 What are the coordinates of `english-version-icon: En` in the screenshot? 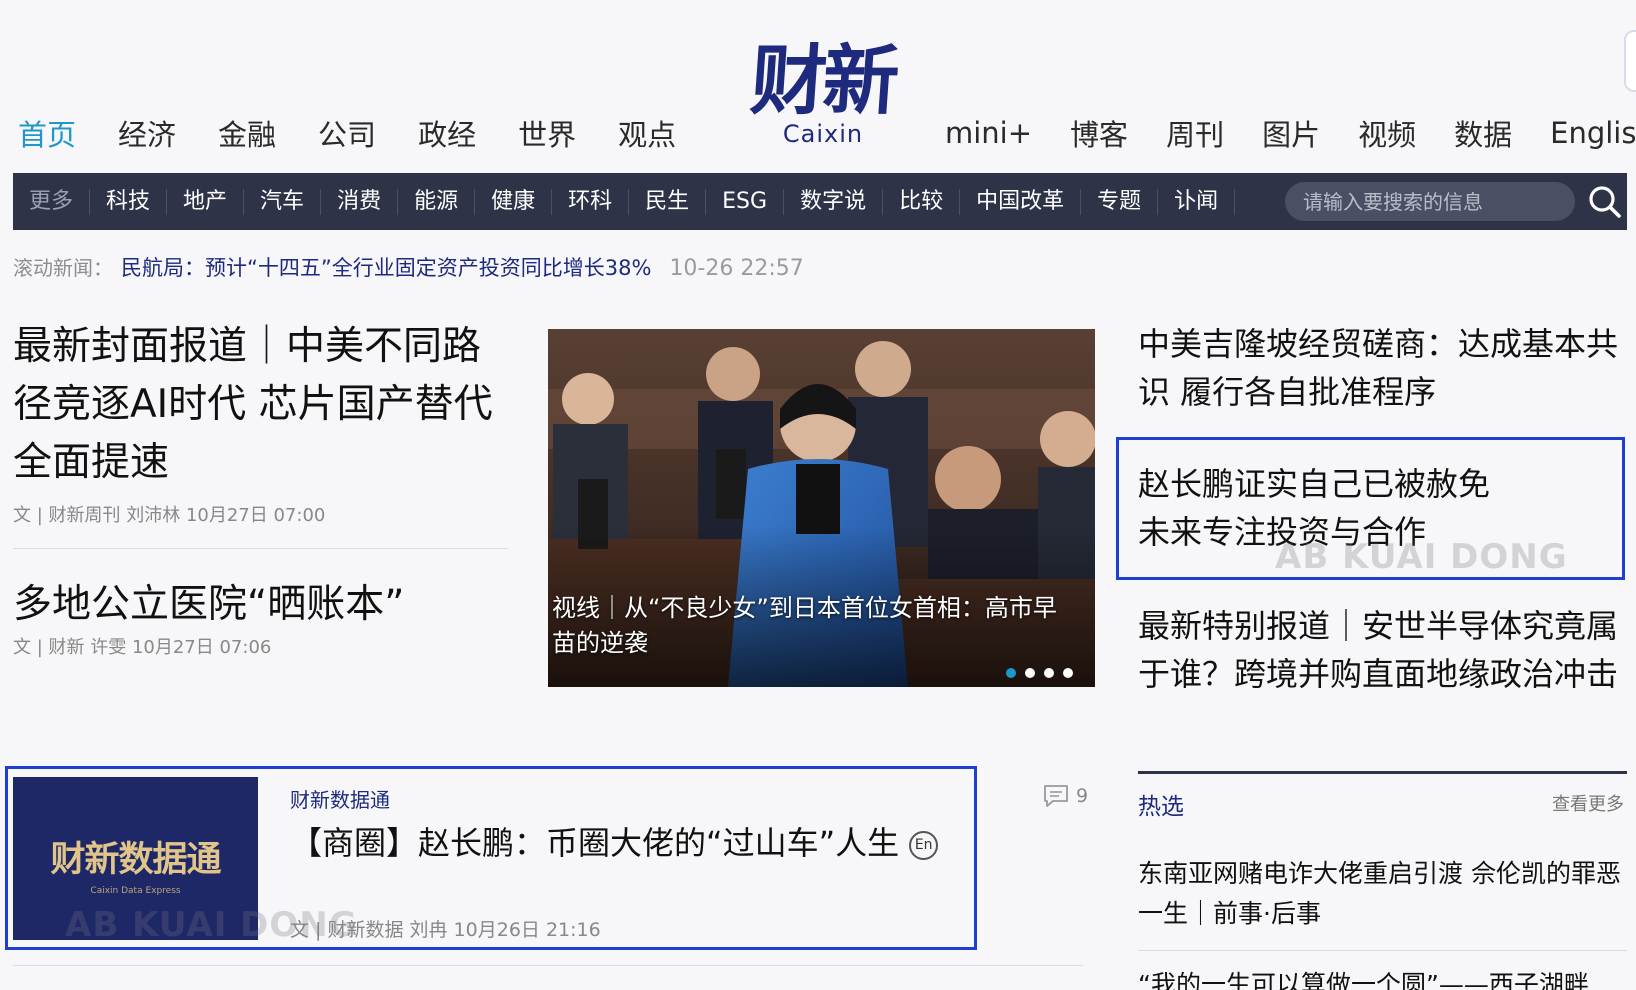 It's located at (924, 845).